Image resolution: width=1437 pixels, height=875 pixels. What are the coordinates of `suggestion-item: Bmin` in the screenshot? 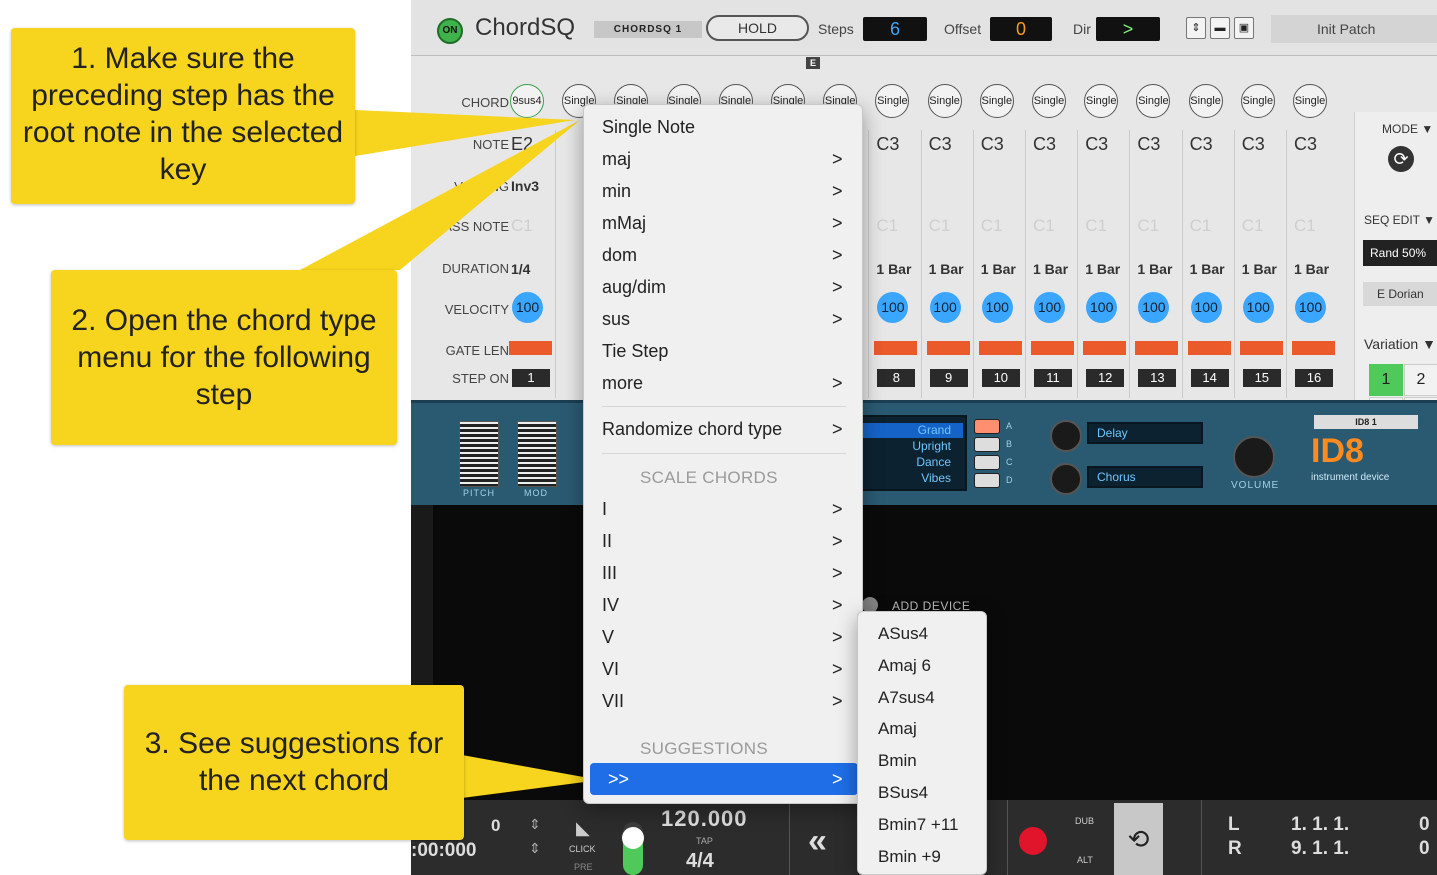 It's located at (897, 761).